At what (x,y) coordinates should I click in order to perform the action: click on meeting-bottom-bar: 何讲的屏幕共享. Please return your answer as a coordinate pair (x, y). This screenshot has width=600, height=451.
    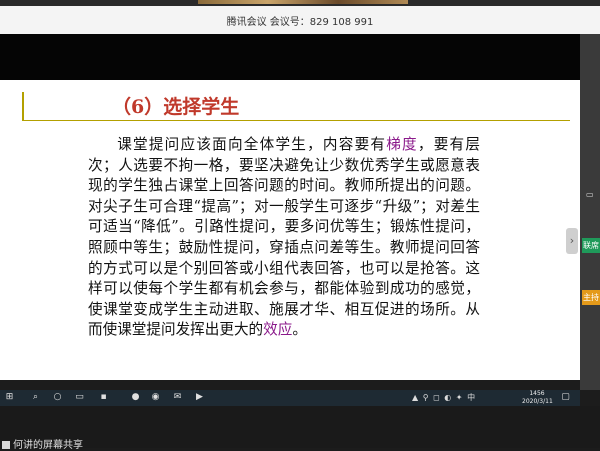
    Looking at the image, I should click on (300, 428).